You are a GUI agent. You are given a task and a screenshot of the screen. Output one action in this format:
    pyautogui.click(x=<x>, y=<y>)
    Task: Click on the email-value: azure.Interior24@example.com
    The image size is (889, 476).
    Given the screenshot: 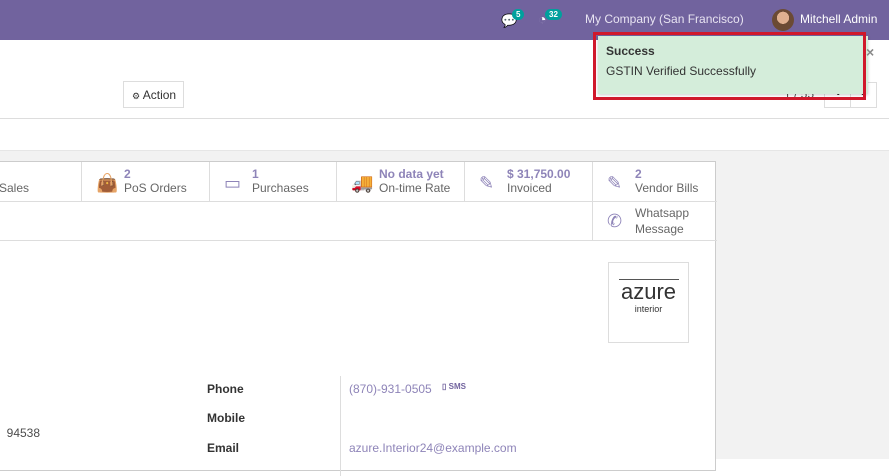 What is the action you would take?
    pyautogui.click(x=433, y=448)
    